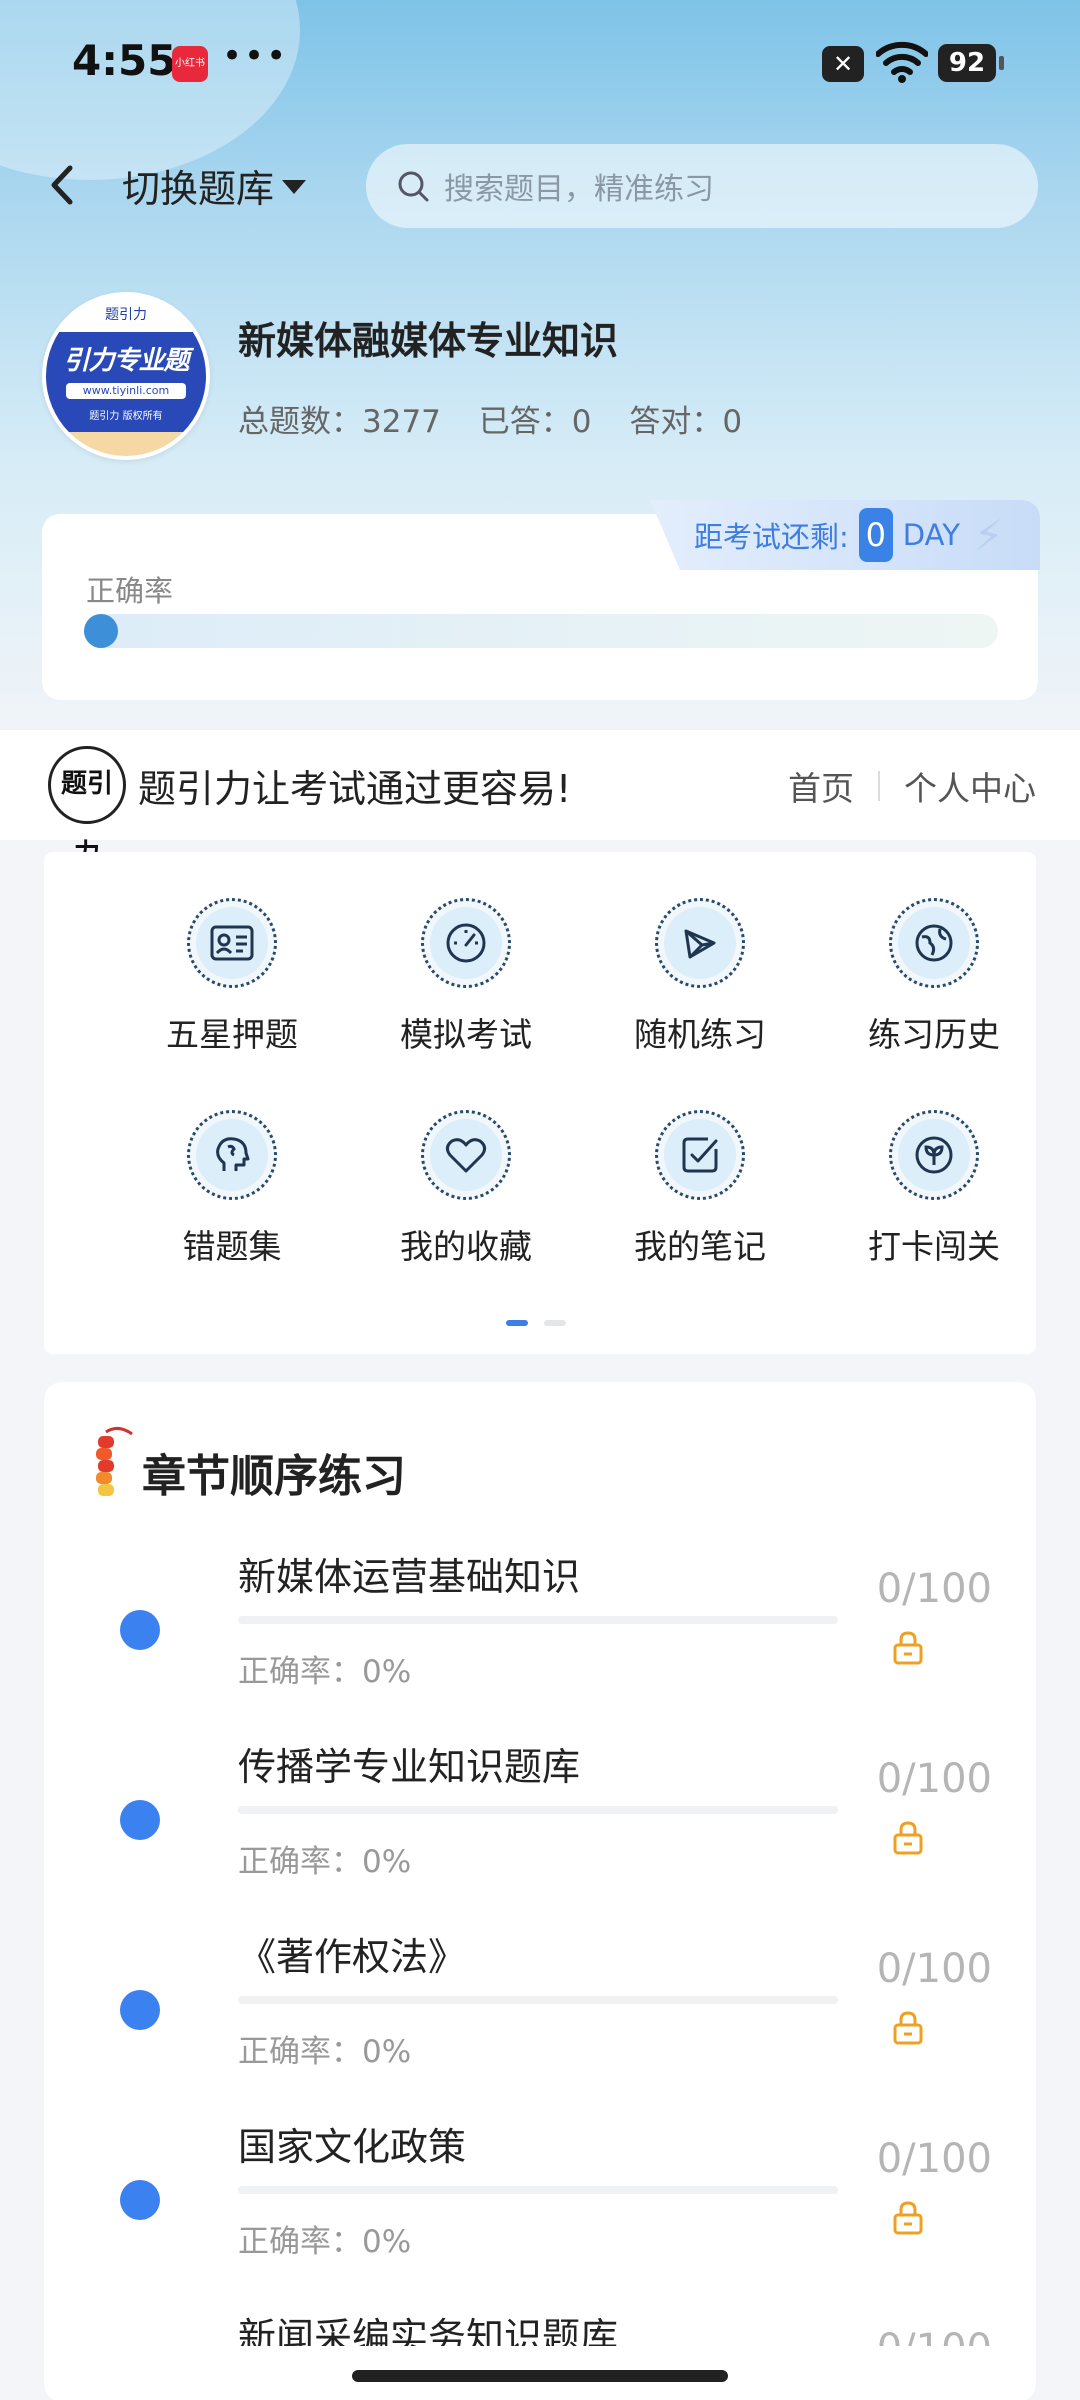 Image resolution: width=1080 pixels, height=2400 pixels. Describe the element at coordinates (536, 1323) in the screenshot. I see `feature-pager` at that location.